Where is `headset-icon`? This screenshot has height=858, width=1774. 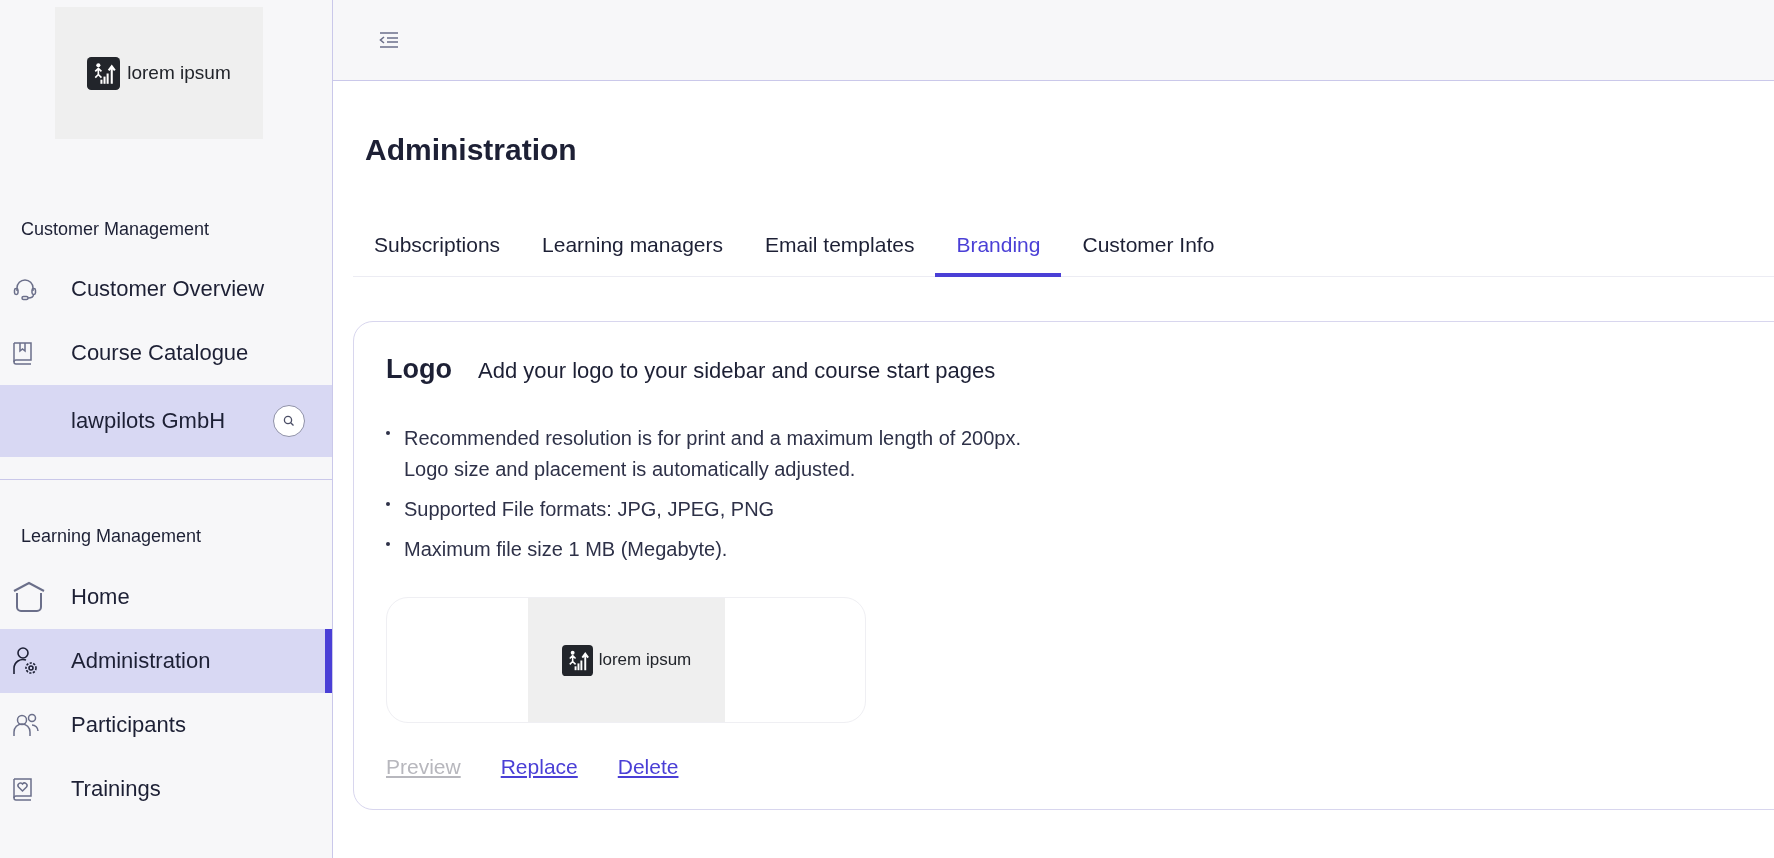 headset-icon is located at coordinates (25, 289).